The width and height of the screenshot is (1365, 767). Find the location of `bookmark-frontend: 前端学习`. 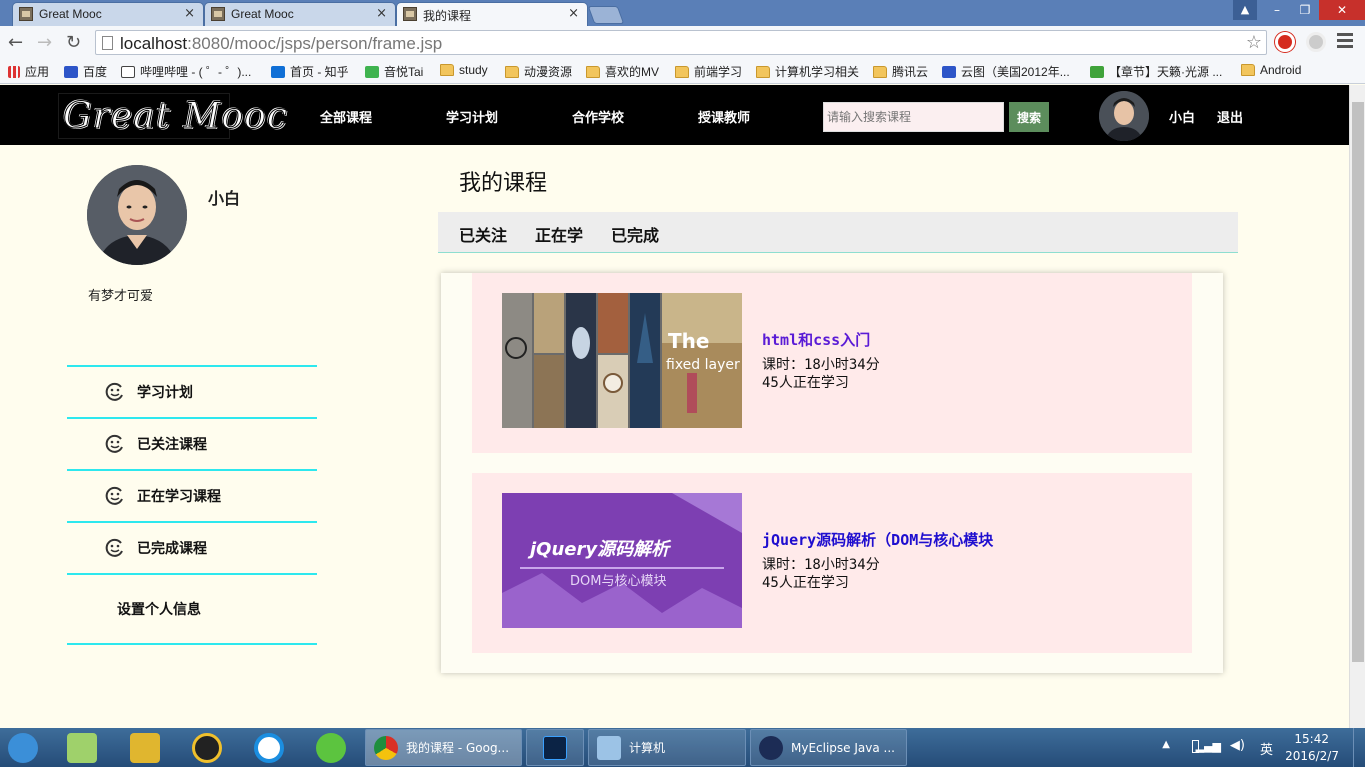

bookmark-frontend: 前端学习 is located at coordinates (708, 71).